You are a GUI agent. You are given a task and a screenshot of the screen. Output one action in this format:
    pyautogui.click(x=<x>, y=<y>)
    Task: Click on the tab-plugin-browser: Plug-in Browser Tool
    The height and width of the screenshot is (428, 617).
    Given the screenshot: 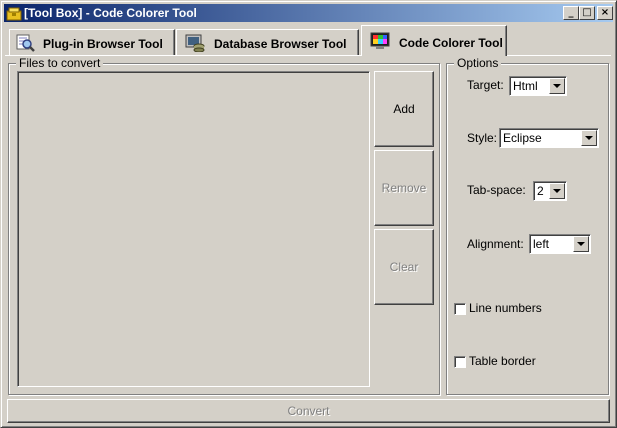 What is the action you would take?
    pyautogui.click(x=92, y=42)
    